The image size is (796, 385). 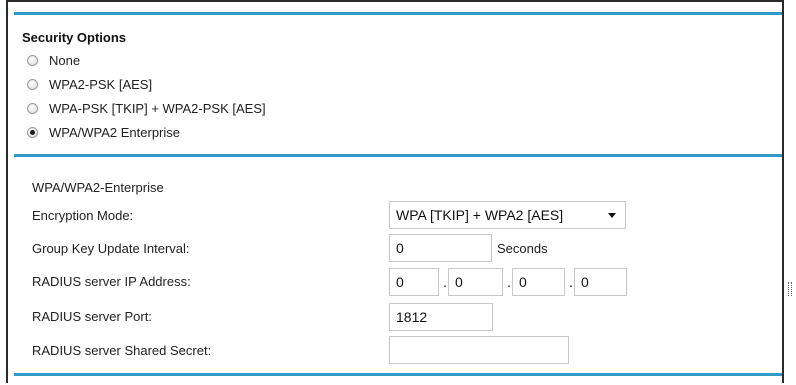 I want to click on radius-ip-octet-1: 0, so click(x=414, y=282).